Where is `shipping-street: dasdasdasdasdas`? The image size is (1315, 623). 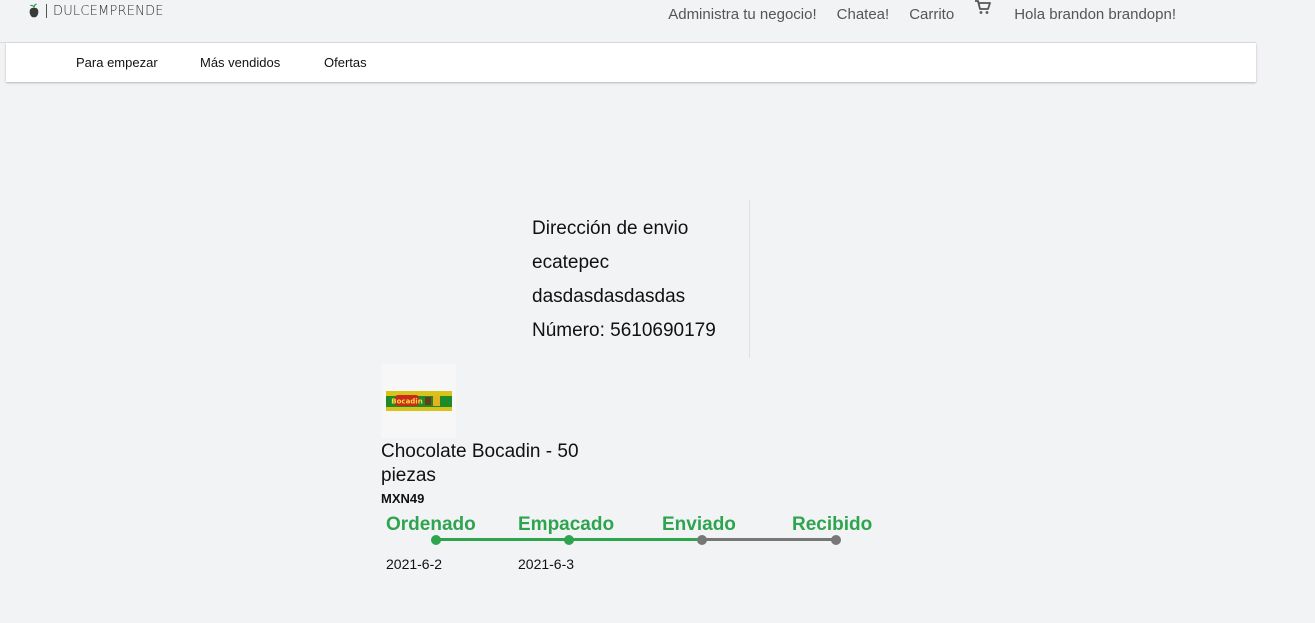
shipping-street: dasdasdasdasdas is located at coordinates (609, 296).